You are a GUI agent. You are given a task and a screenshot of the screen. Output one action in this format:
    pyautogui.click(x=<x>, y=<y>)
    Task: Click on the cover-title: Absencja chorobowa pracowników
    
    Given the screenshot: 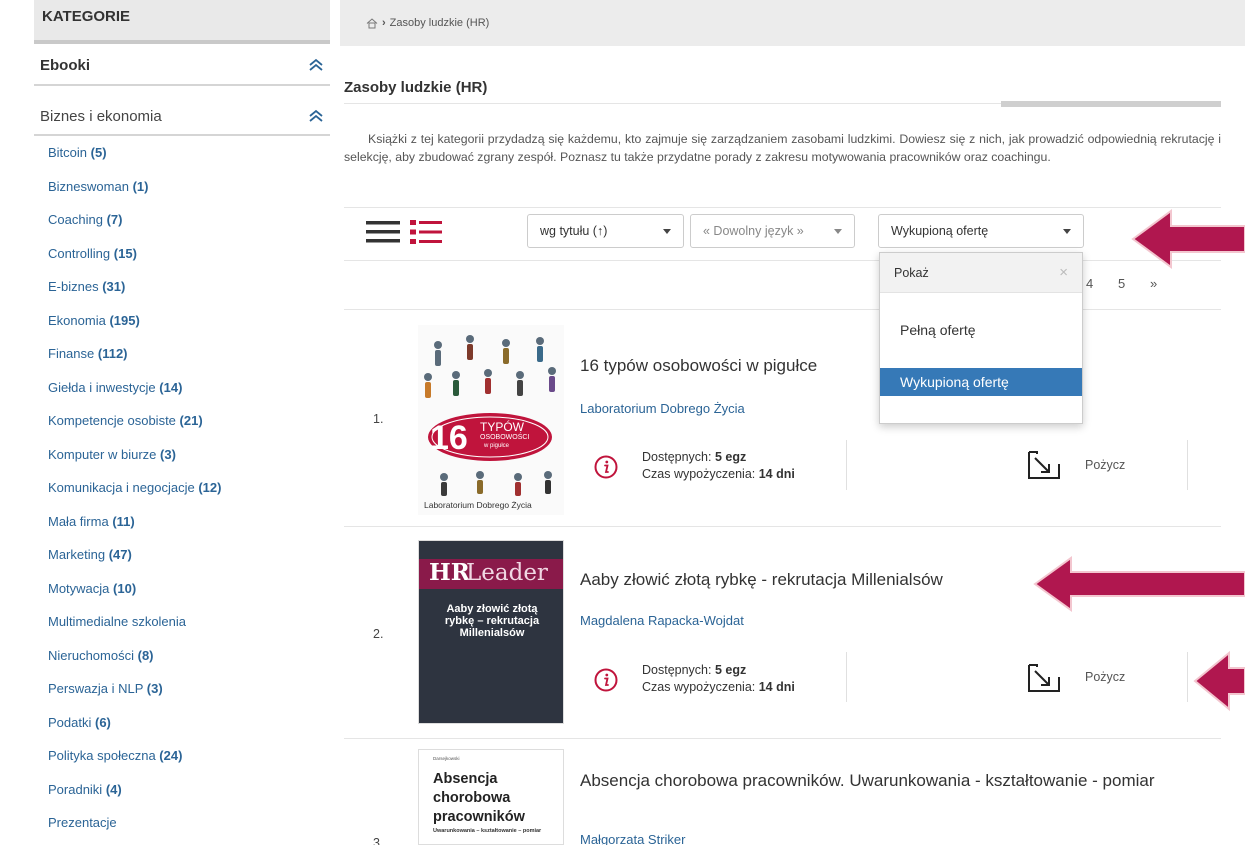 What is the action you would take?
    pyautogui.click(x=479, y=798)
    